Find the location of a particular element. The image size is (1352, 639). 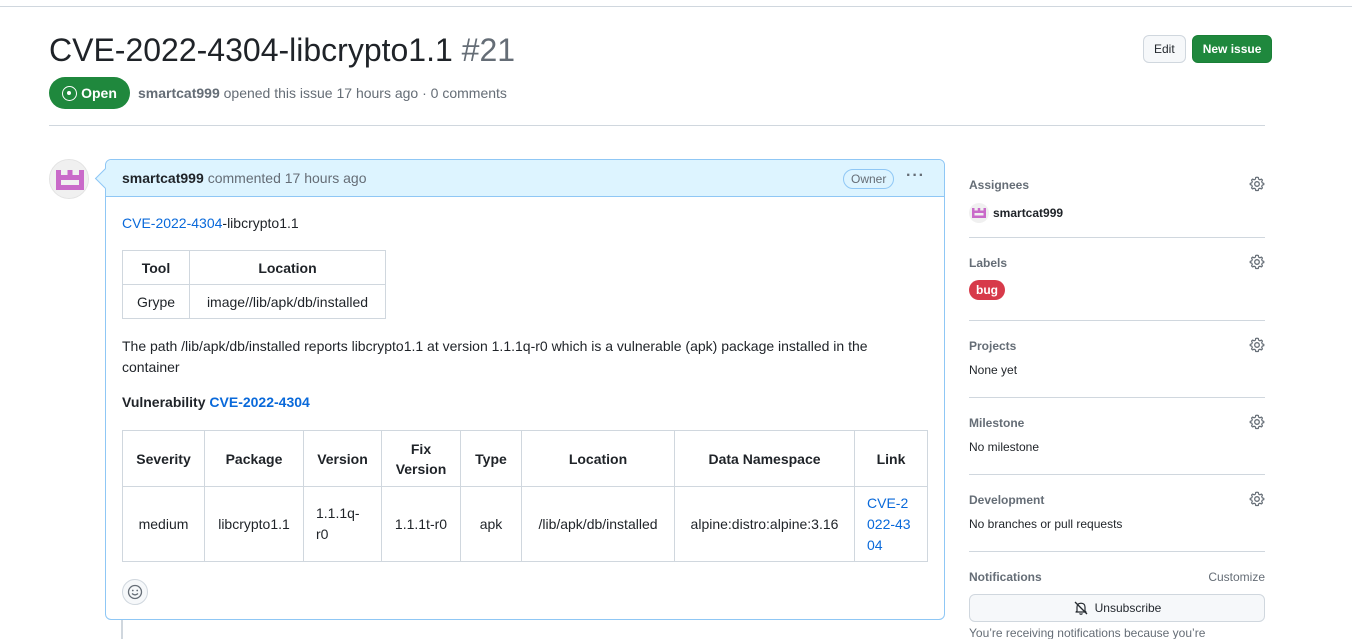

cve-link: CVE-2022-4304 is located at coordinates (172, 223).